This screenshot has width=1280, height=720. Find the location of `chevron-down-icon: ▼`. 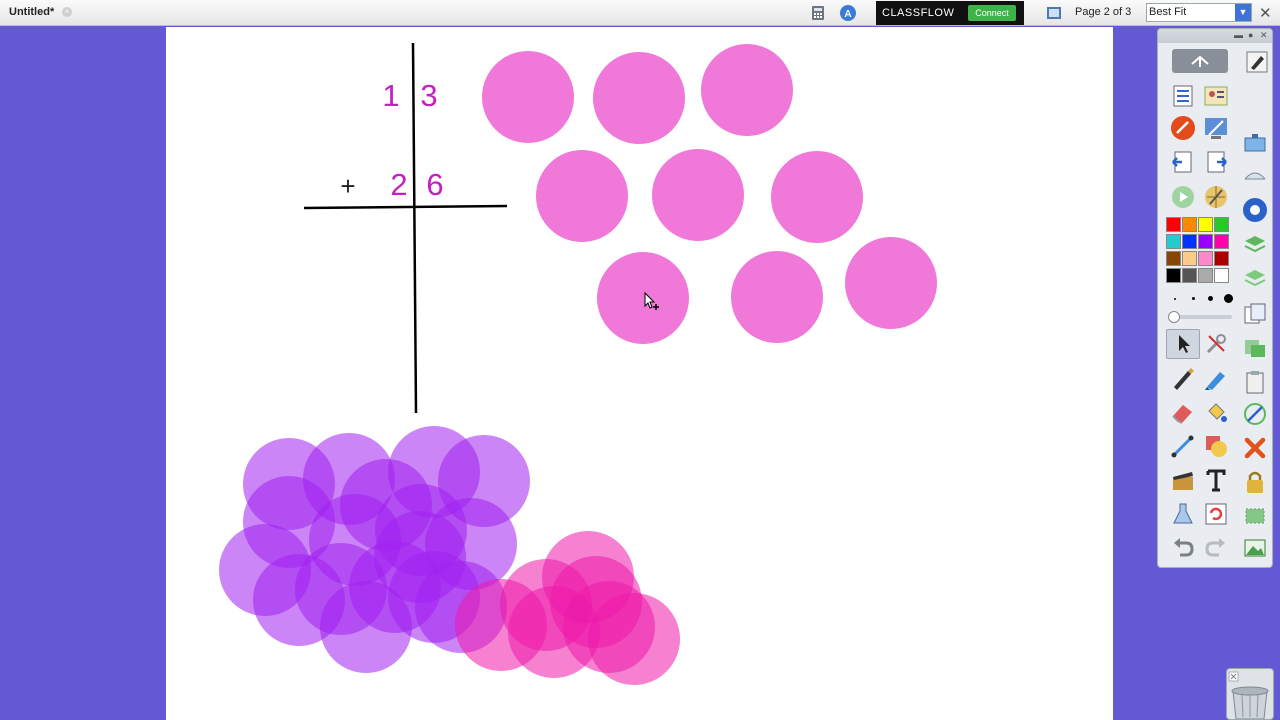

chevron-down-icon: ▼ is located at coordinates (1243, 12).